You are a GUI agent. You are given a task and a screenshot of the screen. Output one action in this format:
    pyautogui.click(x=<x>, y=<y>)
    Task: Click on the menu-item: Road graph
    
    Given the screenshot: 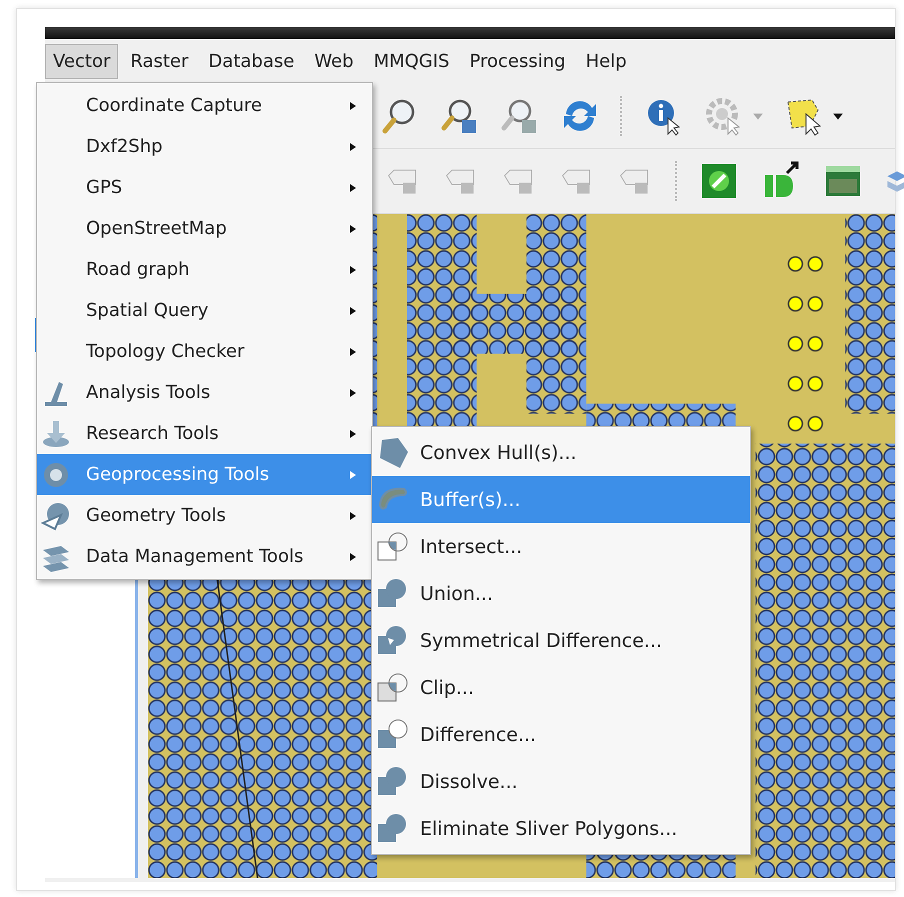 What is the action you would take?
    pyautogui.click(x=204, y=269)
    